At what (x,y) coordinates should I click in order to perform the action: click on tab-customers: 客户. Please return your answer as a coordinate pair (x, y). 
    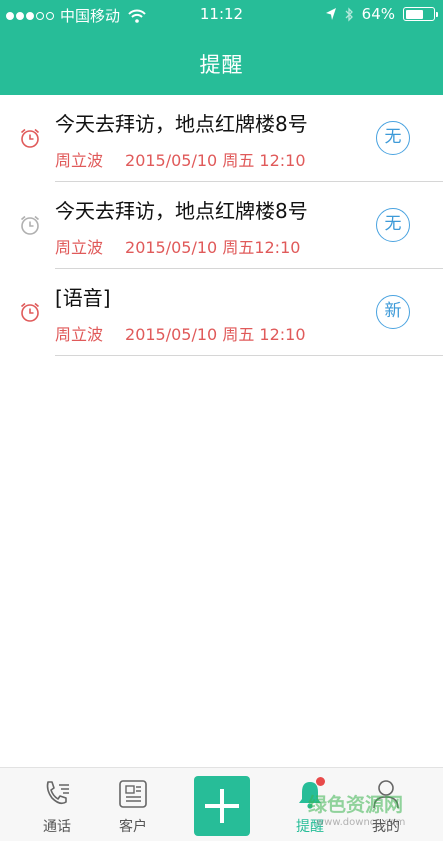
    Looking at the image, I should click on (133, 804).